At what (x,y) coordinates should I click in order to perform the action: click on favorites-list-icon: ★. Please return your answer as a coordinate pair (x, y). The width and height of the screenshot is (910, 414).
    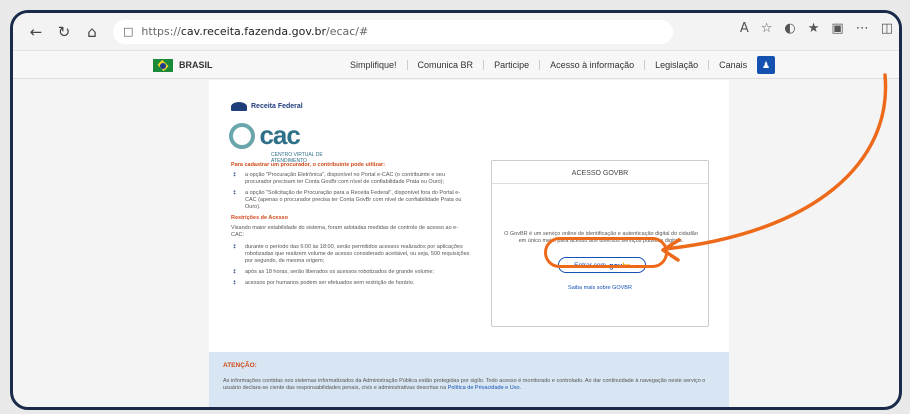
    Looking at the image, I should click on (814, 28).